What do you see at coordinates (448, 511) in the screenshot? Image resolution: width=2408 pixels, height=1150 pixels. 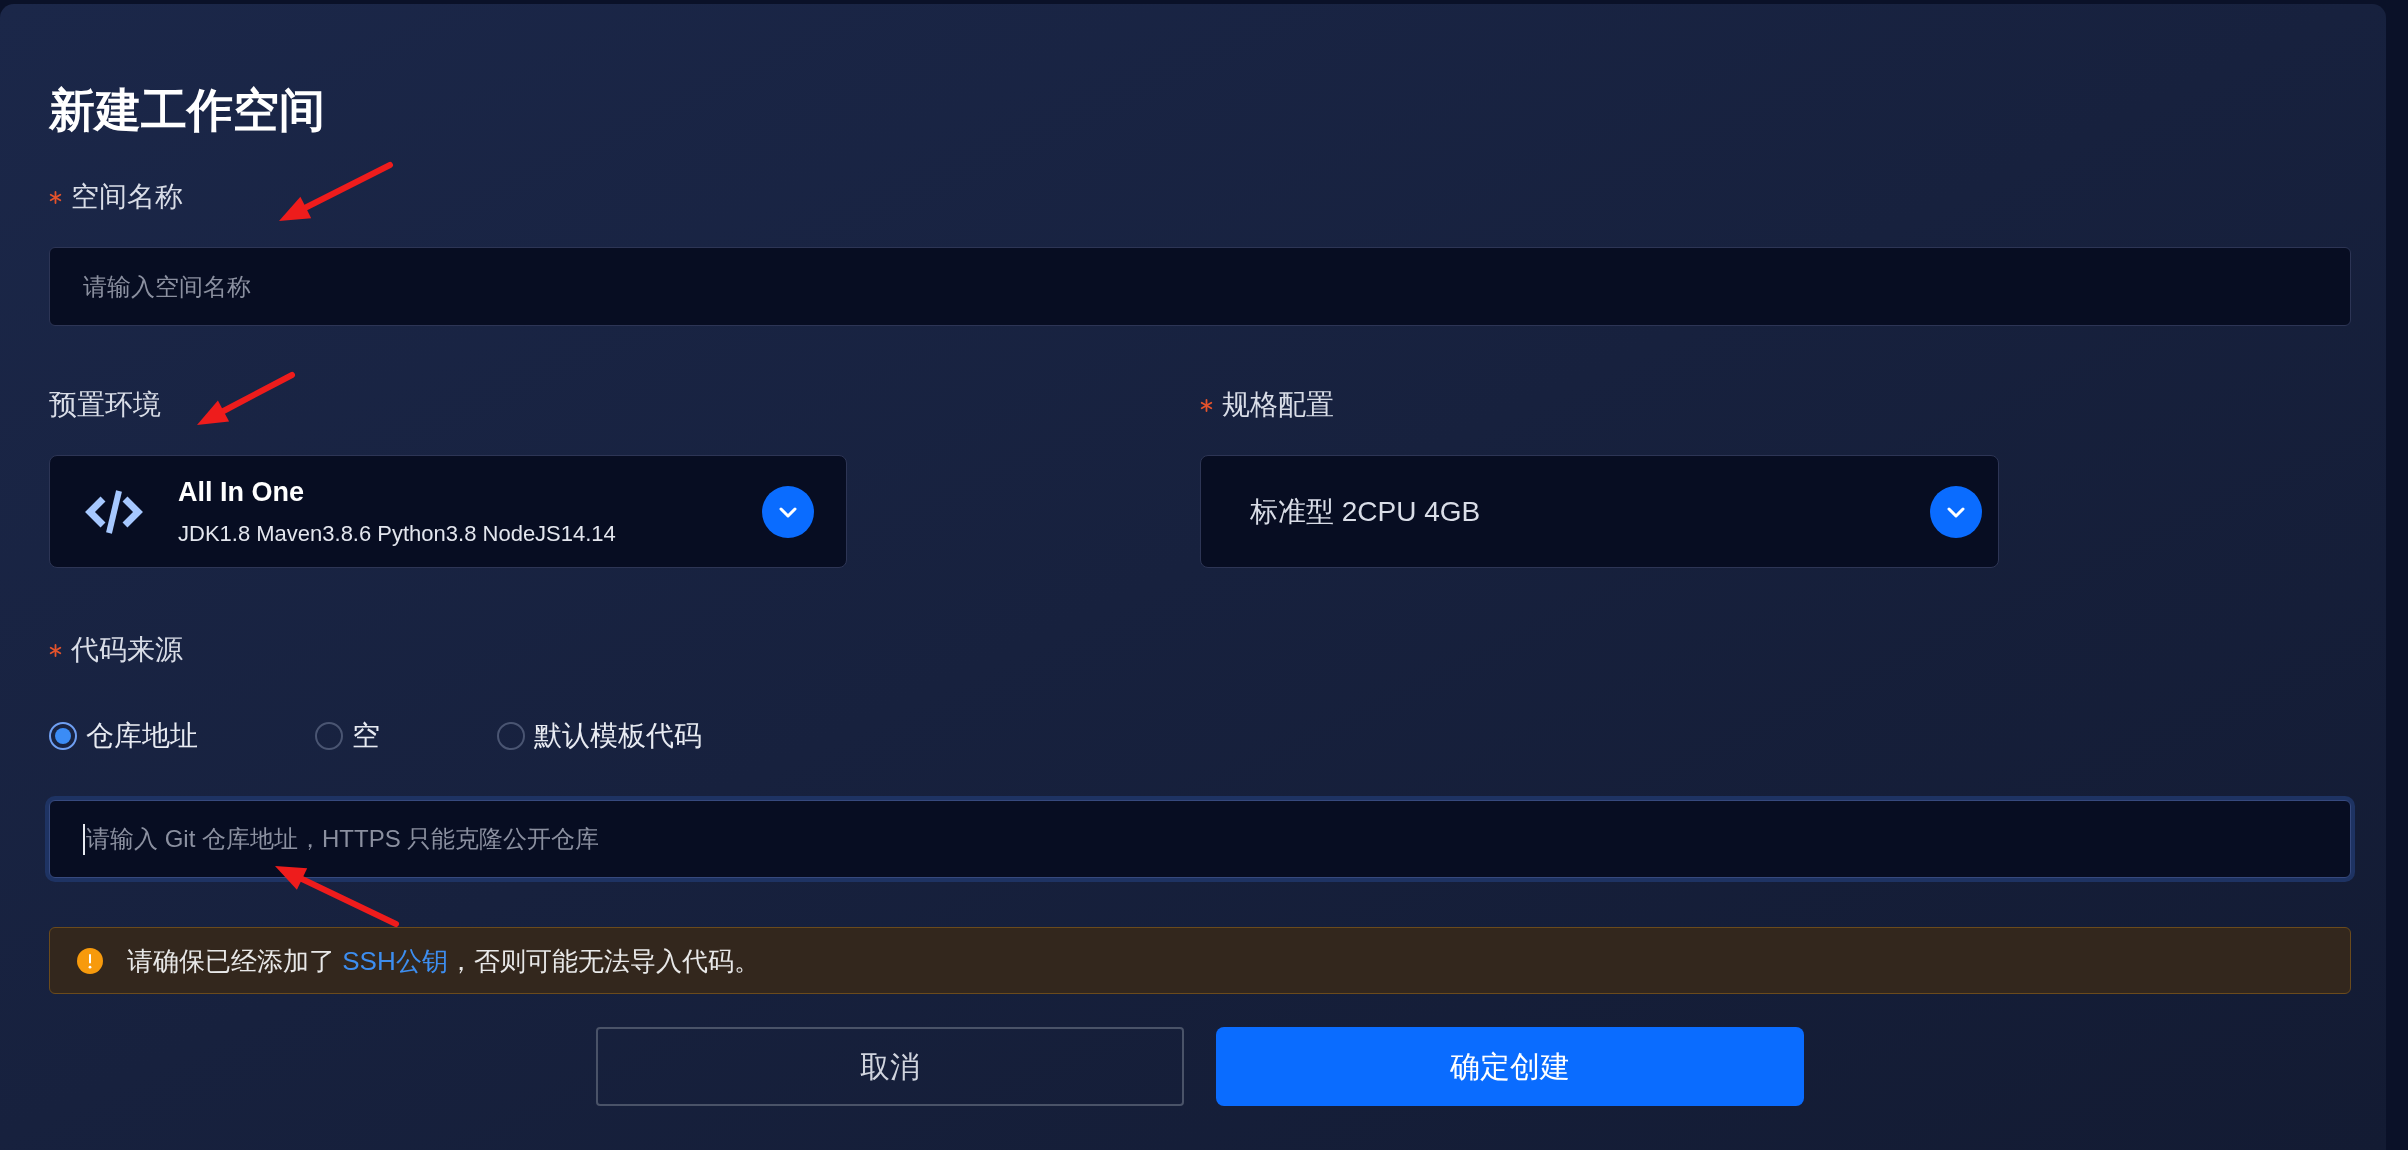 I see `environment-select: All In One JDK1.8 Maven3.8.6 Python3.8 NodeJS14.14` at bounding box center [448, 511].